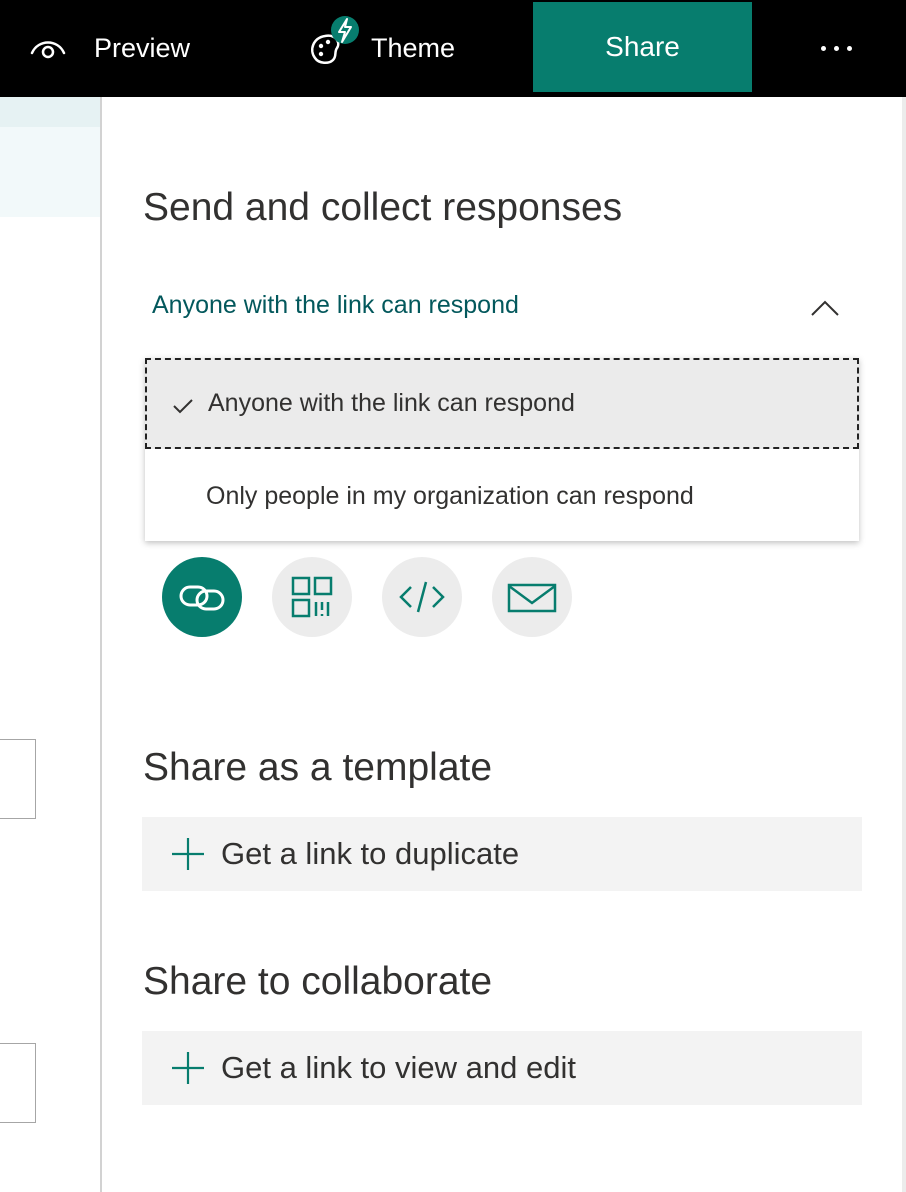 The width and height of the screenshot is (906, 1192). Describe the element at coordinates (50, 112) in the screenshot. I see `form-header-band` at that location.